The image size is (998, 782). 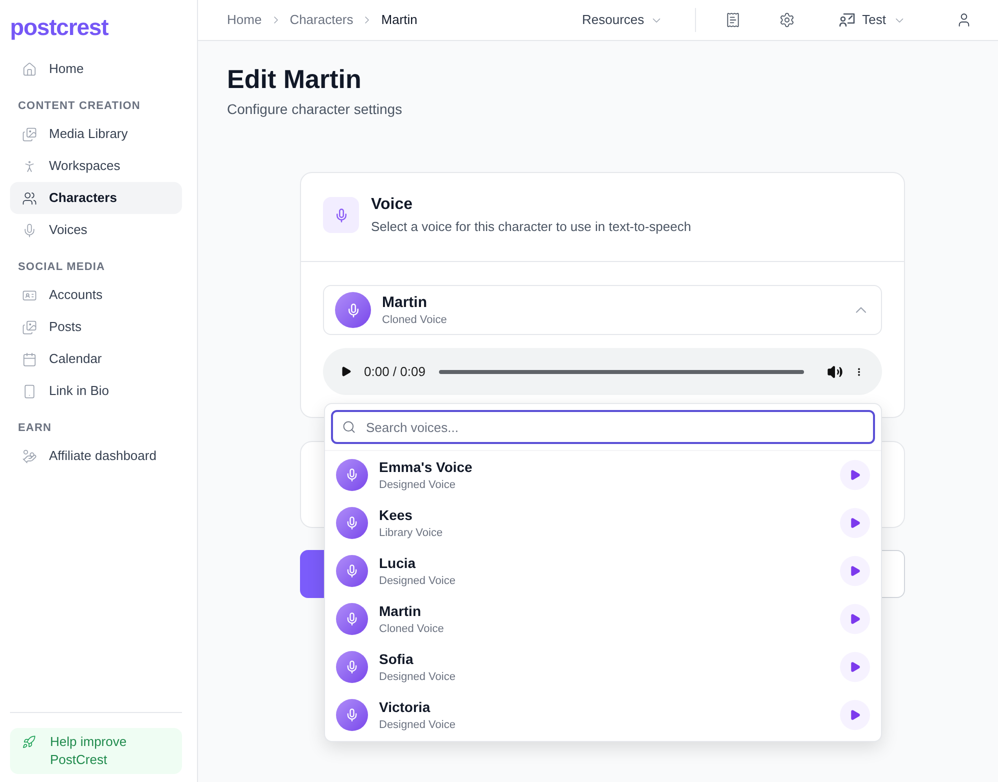 What do you see at coordinates (96, 295) in the screenshot?
I see `sidebar-item: Accounts` at bounding box center [96, 295].